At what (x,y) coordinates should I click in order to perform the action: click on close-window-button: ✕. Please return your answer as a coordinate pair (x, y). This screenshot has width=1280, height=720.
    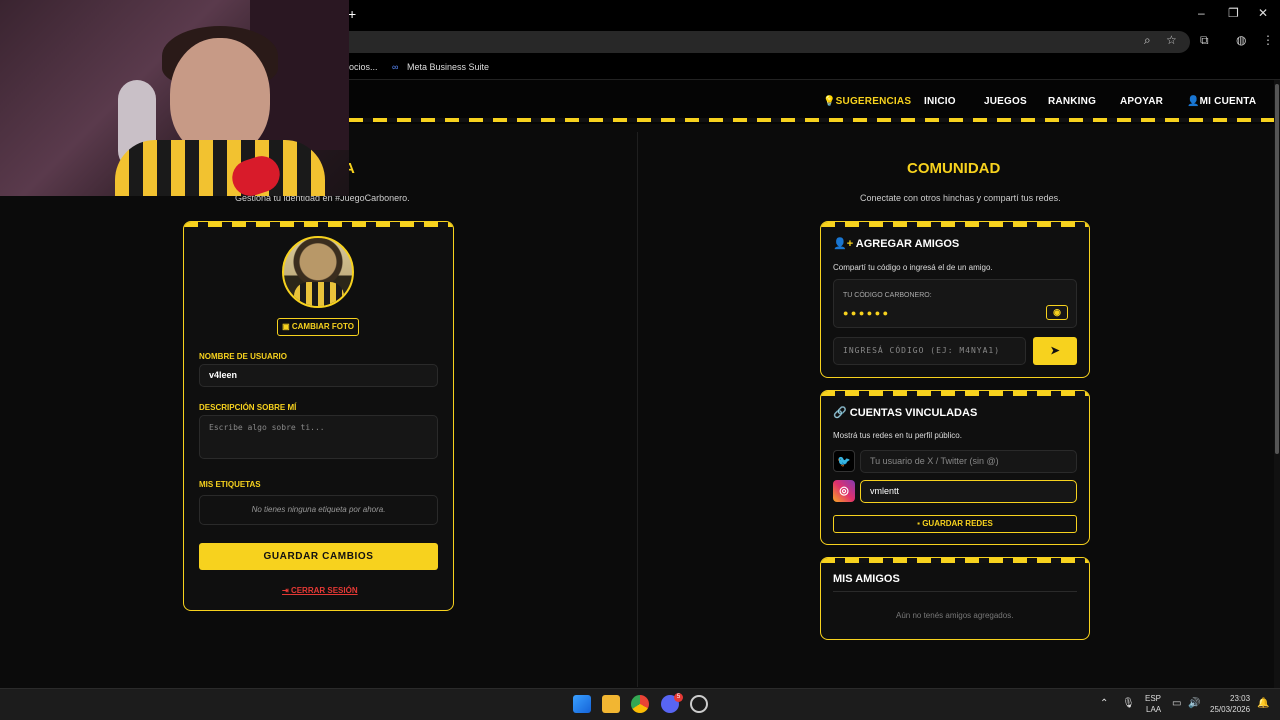
    Looking at the image, I should click on (1263, 13).